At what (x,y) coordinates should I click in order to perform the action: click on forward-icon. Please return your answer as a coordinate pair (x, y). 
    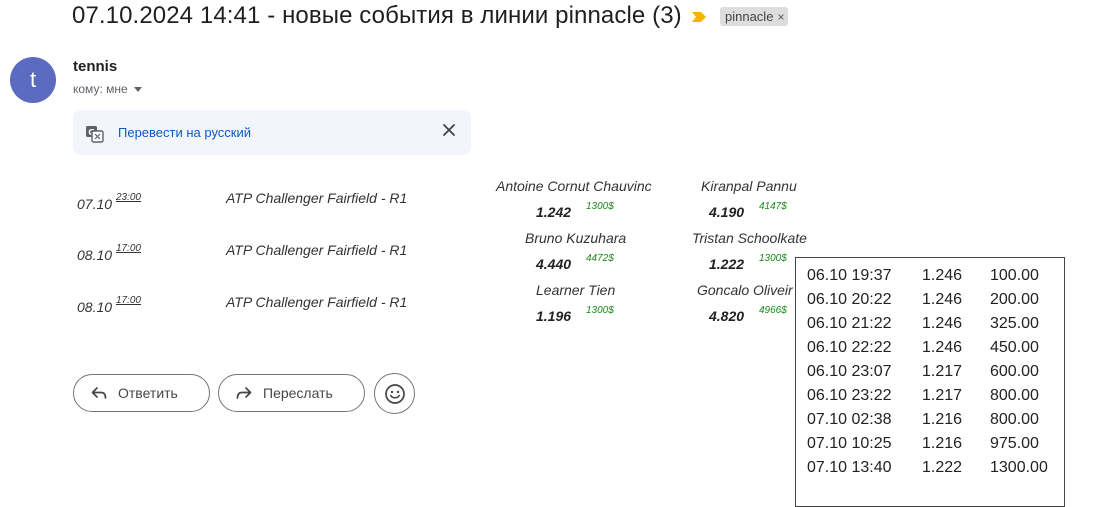
    Looking at the image, I should click on (244, 393).